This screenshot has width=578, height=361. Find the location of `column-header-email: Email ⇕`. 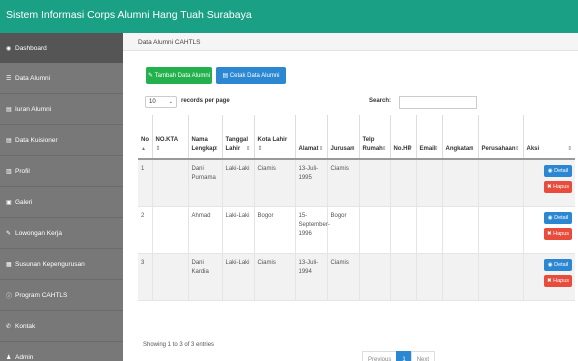

column-header-email: Email ⇕ is located at coordinates (428, 137).